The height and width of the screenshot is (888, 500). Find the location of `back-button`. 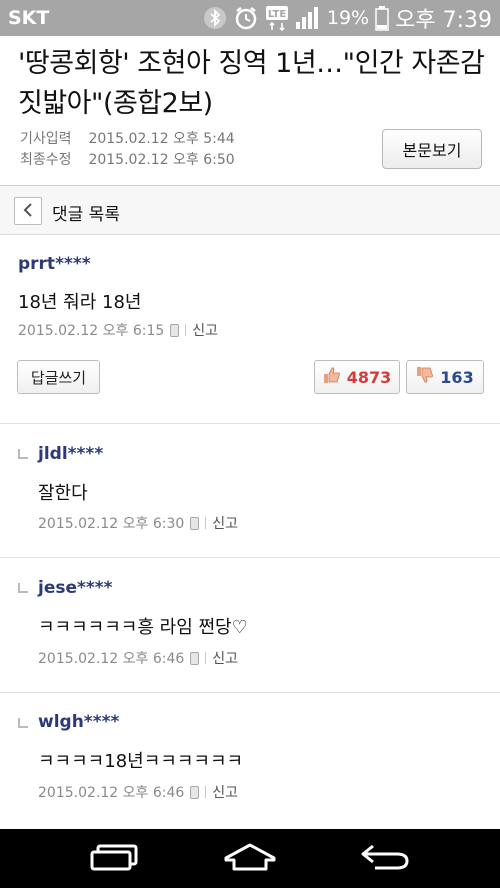

back-button is located at coordinates (28, 211).